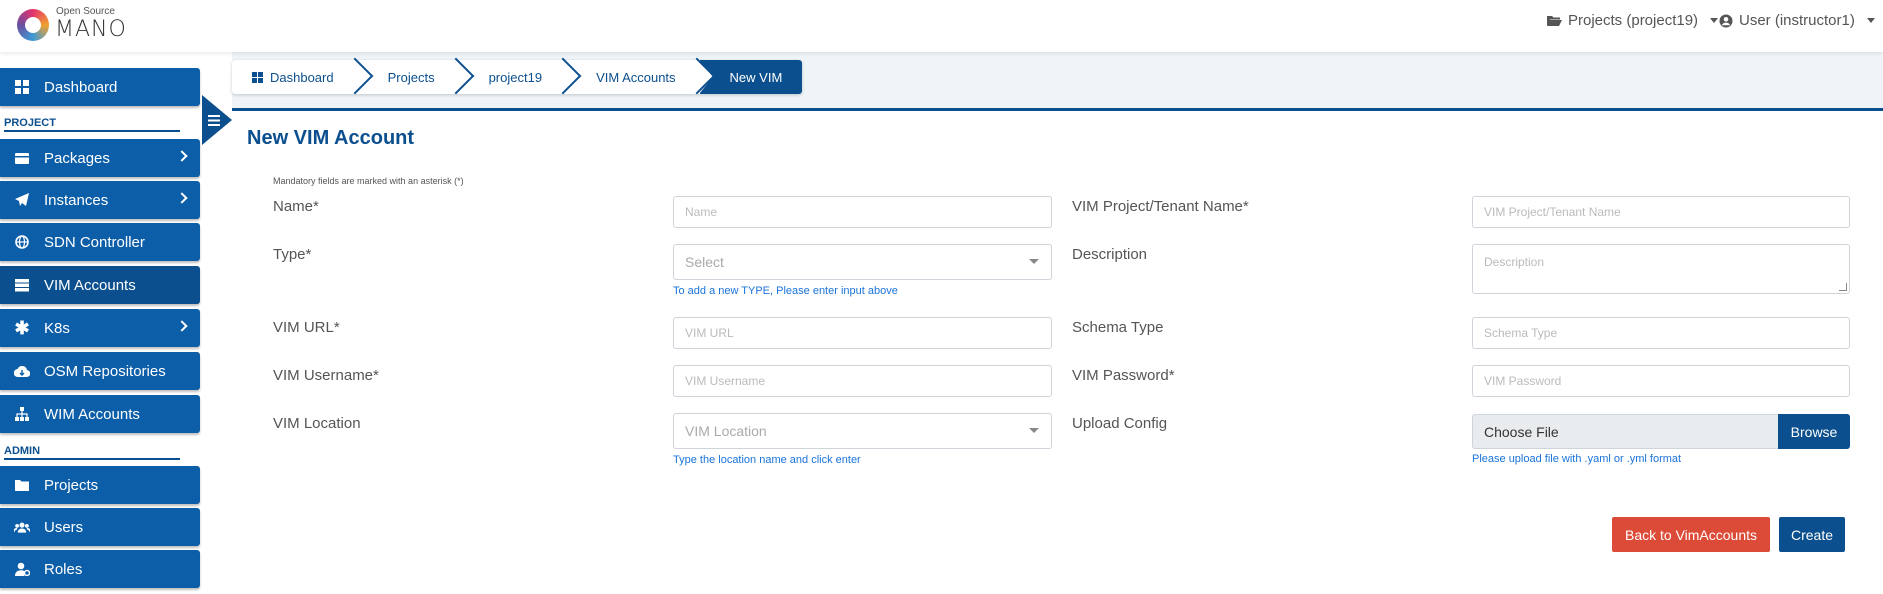 Image resolution: width=1883 pixels, height=594 pixels. I want to click on vim-url-label: VIM URL*, so click(306, 327).